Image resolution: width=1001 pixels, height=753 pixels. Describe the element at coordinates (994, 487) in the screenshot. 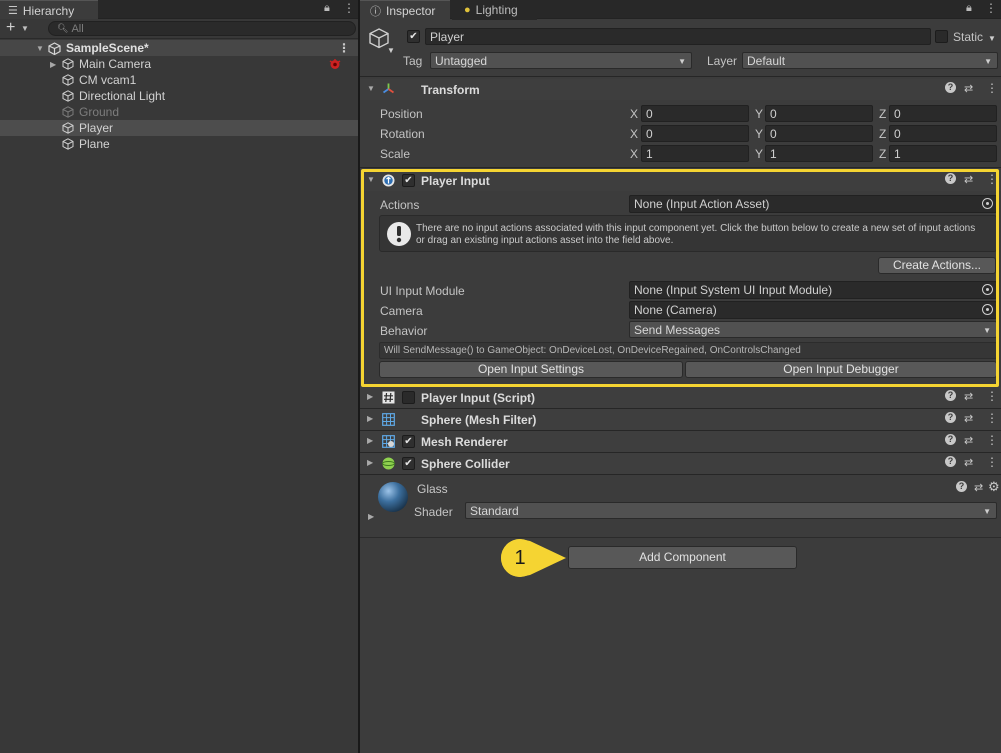

I see `gear-icon: ⚙` at that location.